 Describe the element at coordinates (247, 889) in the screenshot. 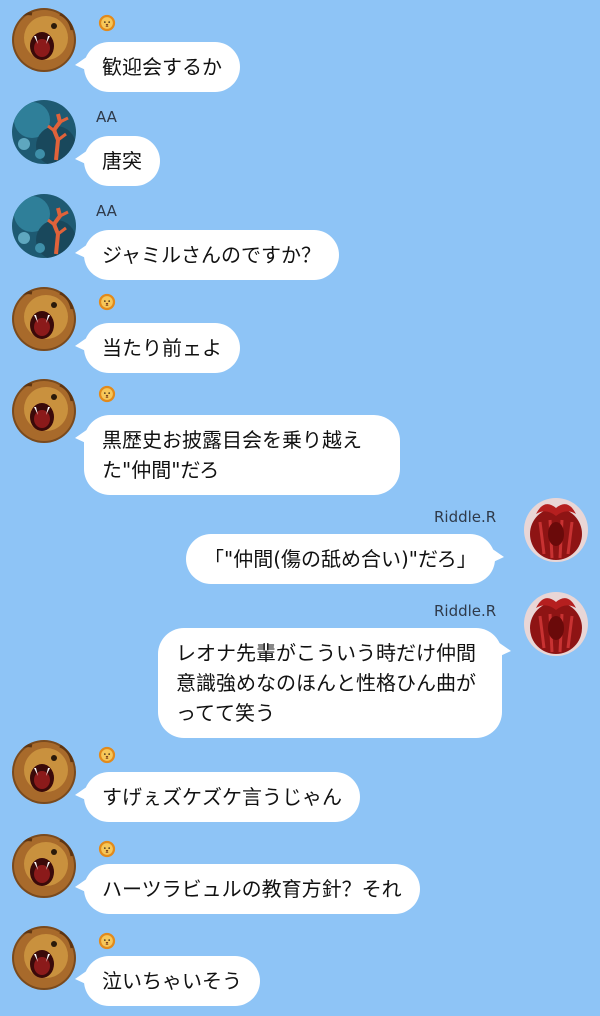

I see `message-bubble: ハーツラビュルの教育方針？それ` at that location.